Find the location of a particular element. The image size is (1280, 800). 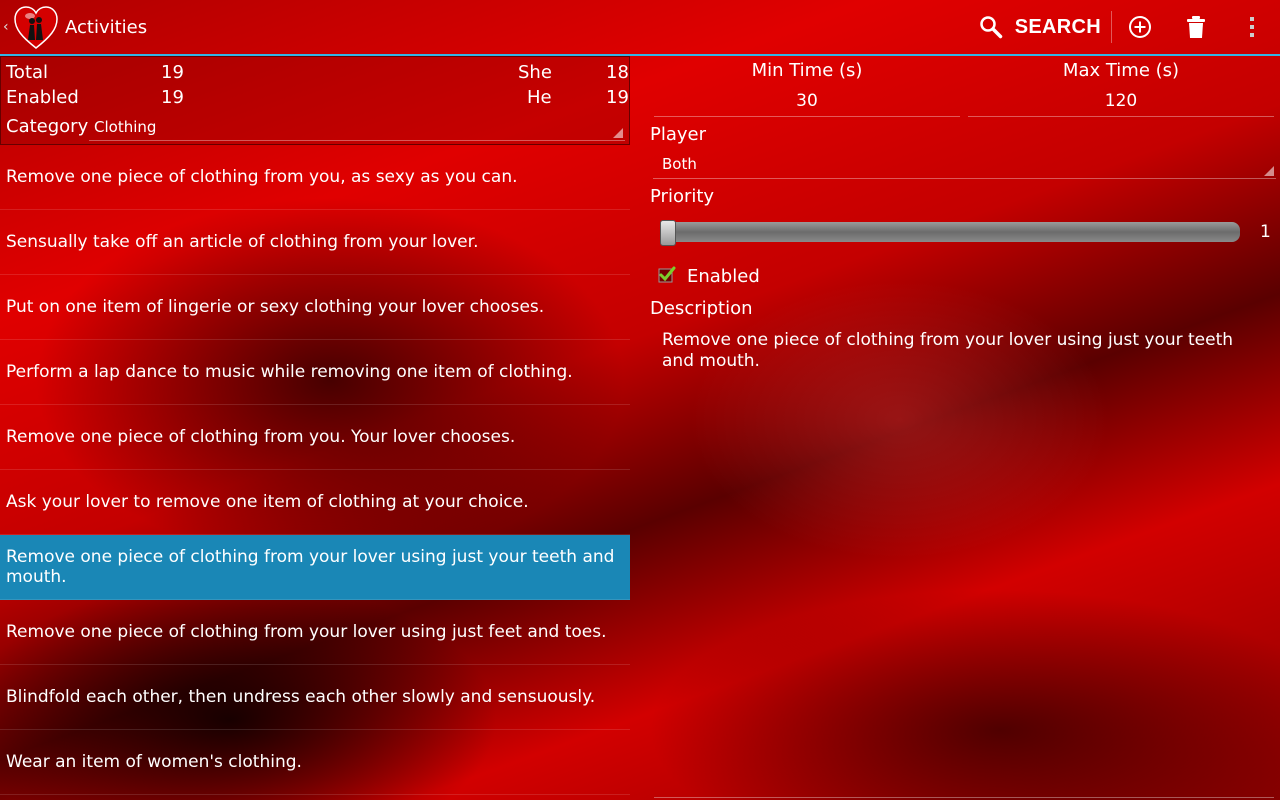

max-time-input: 120 is located at coordinates (1121, 103).